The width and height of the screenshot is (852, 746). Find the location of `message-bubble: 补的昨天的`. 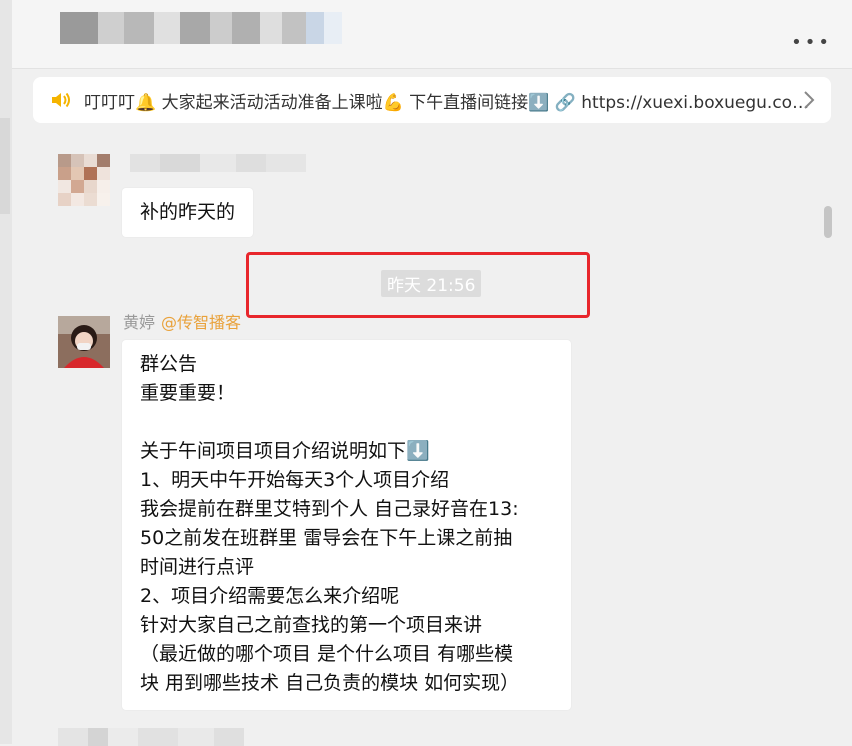

message-bubble: 补的昨天的 is located at coordinates (188, 212).